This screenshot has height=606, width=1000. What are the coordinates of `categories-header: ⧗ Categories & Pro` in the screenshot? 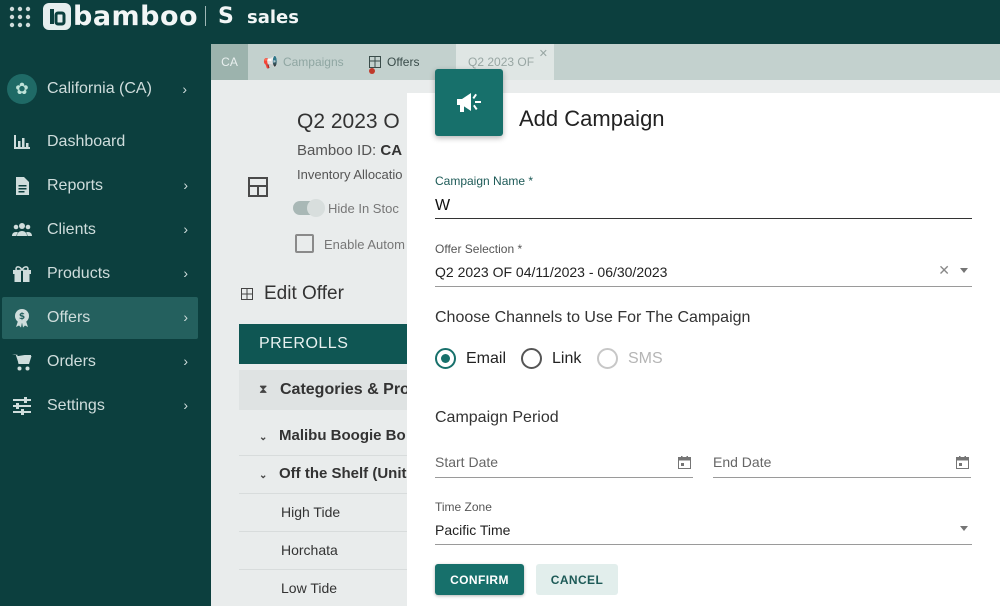 It's located at (323, 390).